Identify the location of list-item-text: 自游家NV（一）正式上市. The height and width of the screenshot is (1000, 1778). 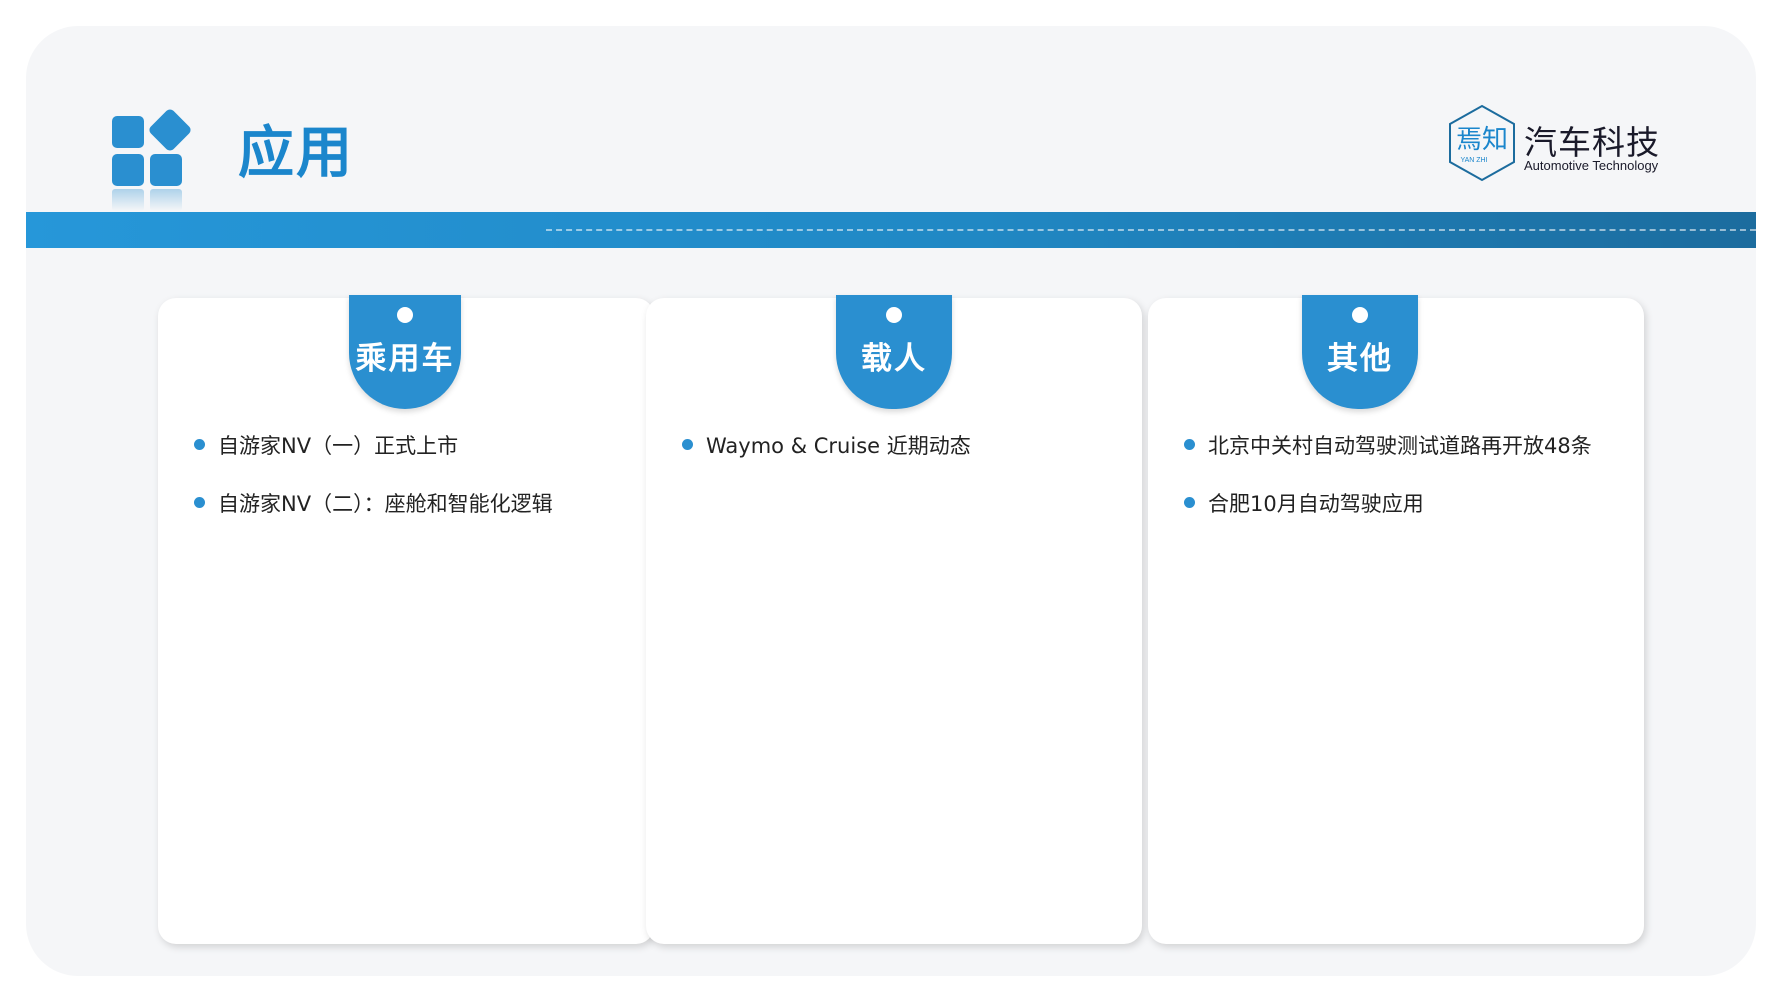
(338, 446).